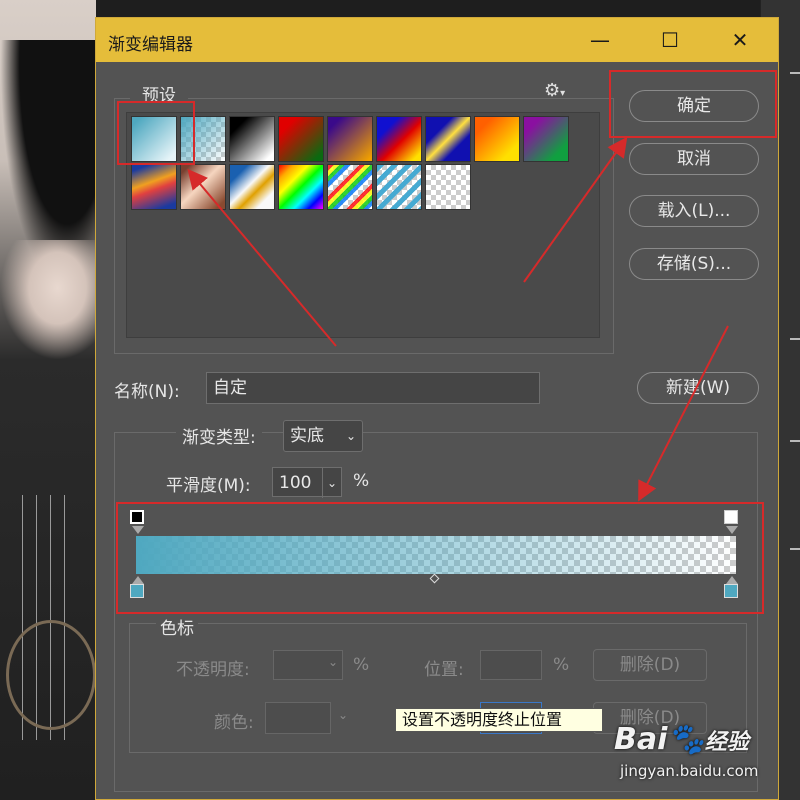  What do you see at coordinates (137, 517) in the screenshot?
I see `opacity-stop-left` at bounding box center [137, 517].